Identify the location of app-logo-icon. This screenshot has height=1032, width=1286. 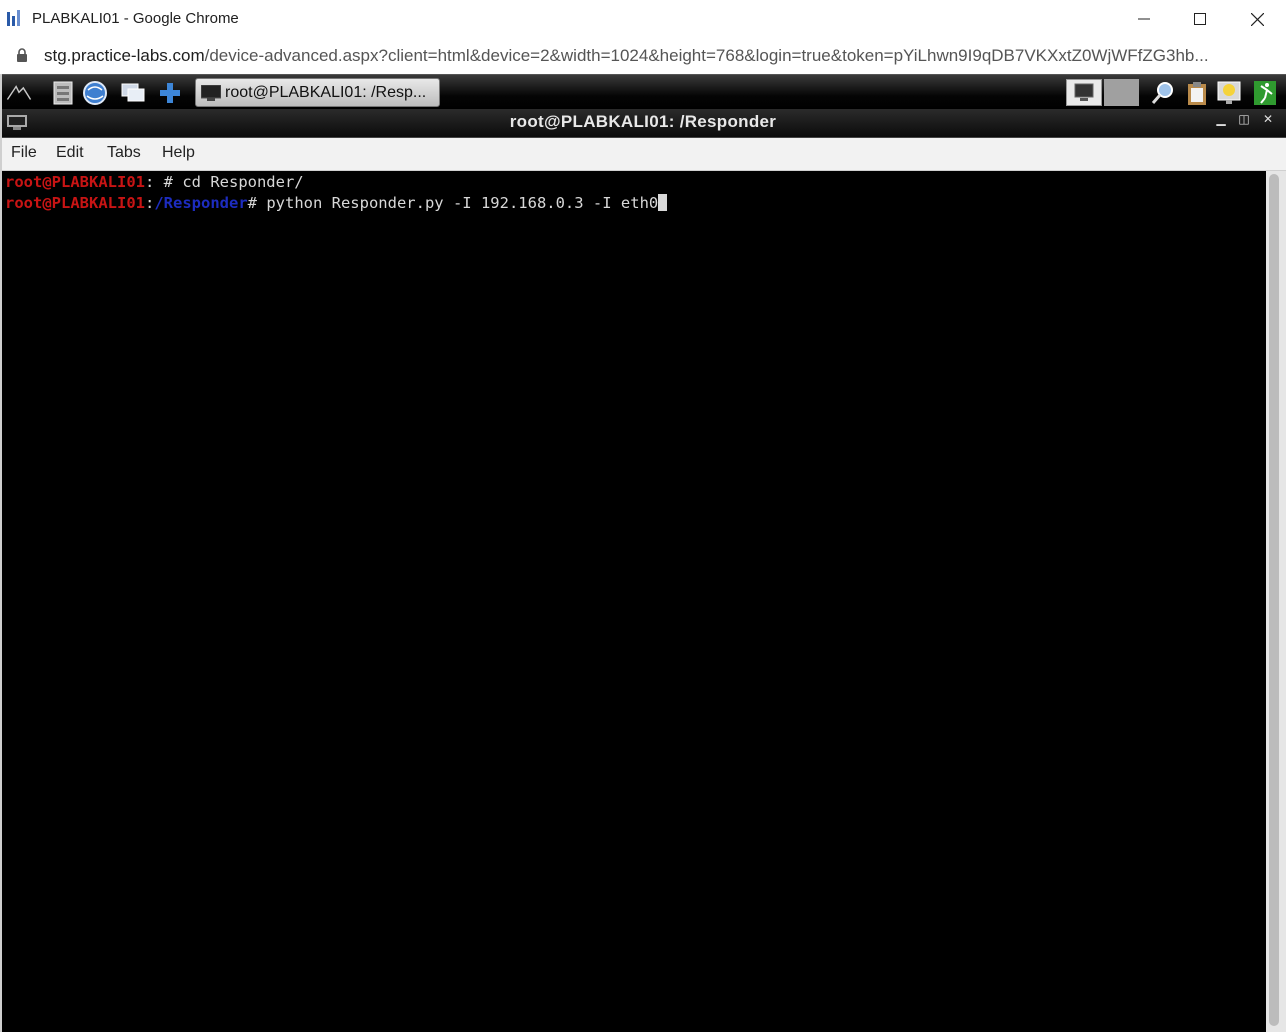
(13, 18).